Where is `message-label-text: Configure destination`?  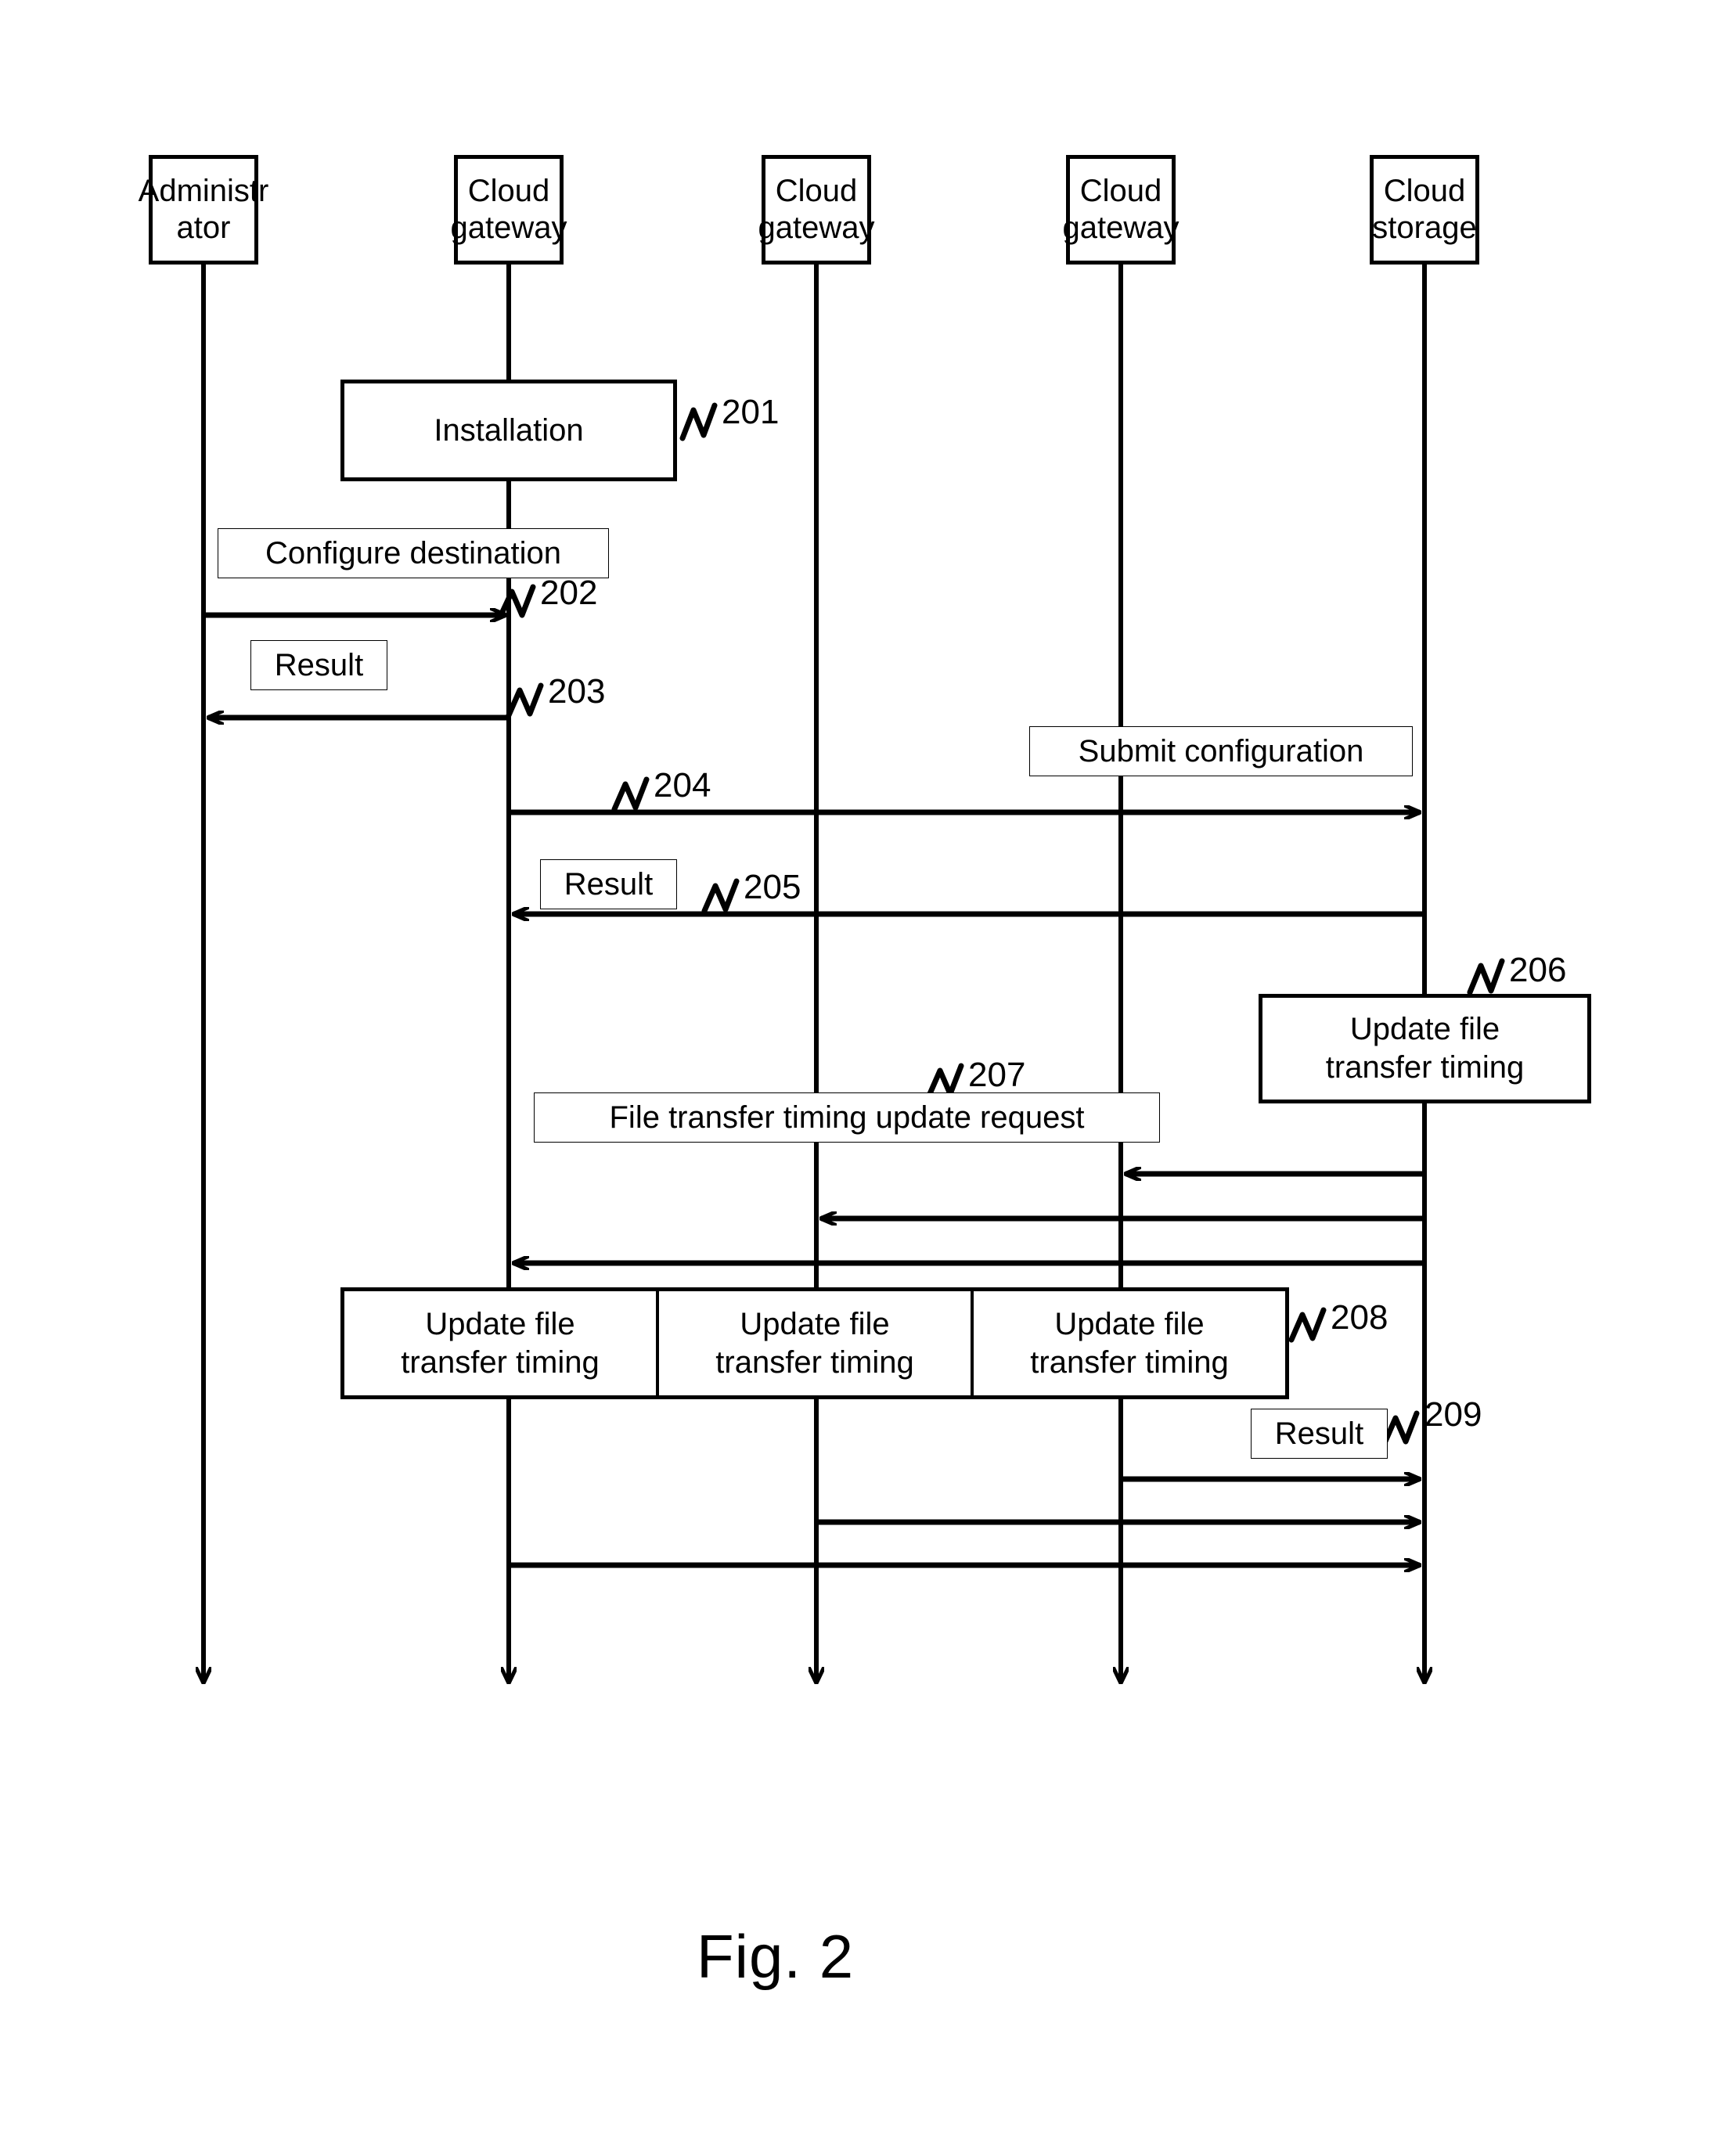
message-label-text: Configure destination is located at coordinates (413, 553).